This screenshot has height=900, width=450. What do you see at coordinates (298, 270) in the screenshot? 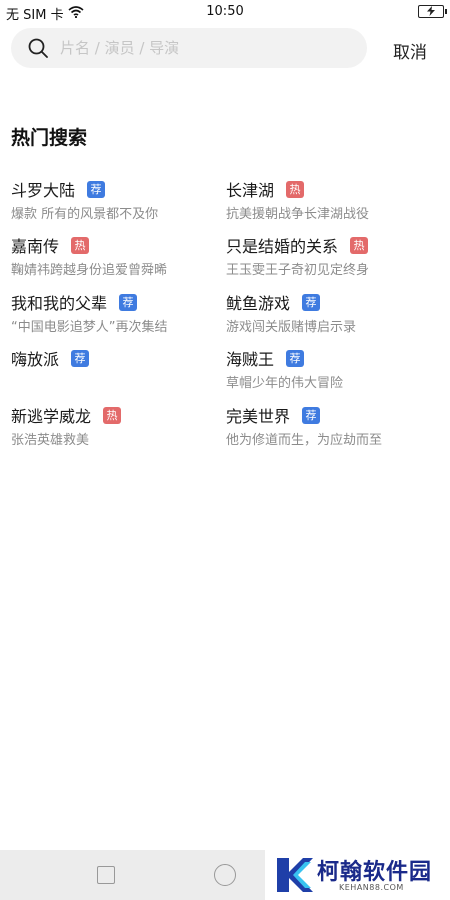
I see `hot-search-desc: 王玉雯王子奇初见定终身` at bounding box center [298, 270].